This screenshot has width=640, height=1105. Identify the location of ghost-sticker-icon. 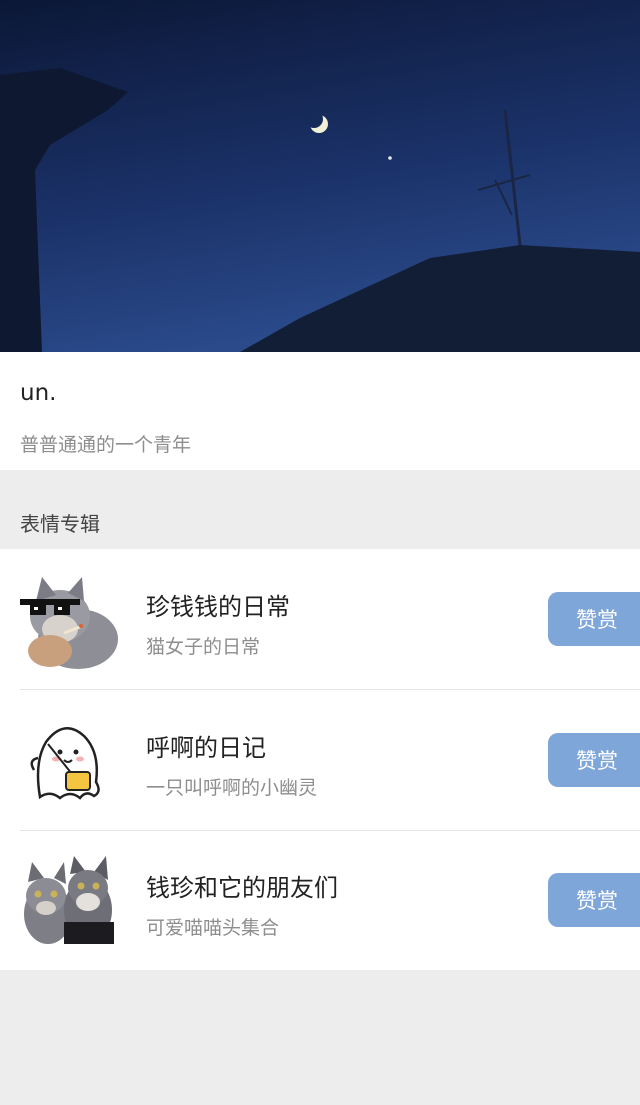
(70, 762).